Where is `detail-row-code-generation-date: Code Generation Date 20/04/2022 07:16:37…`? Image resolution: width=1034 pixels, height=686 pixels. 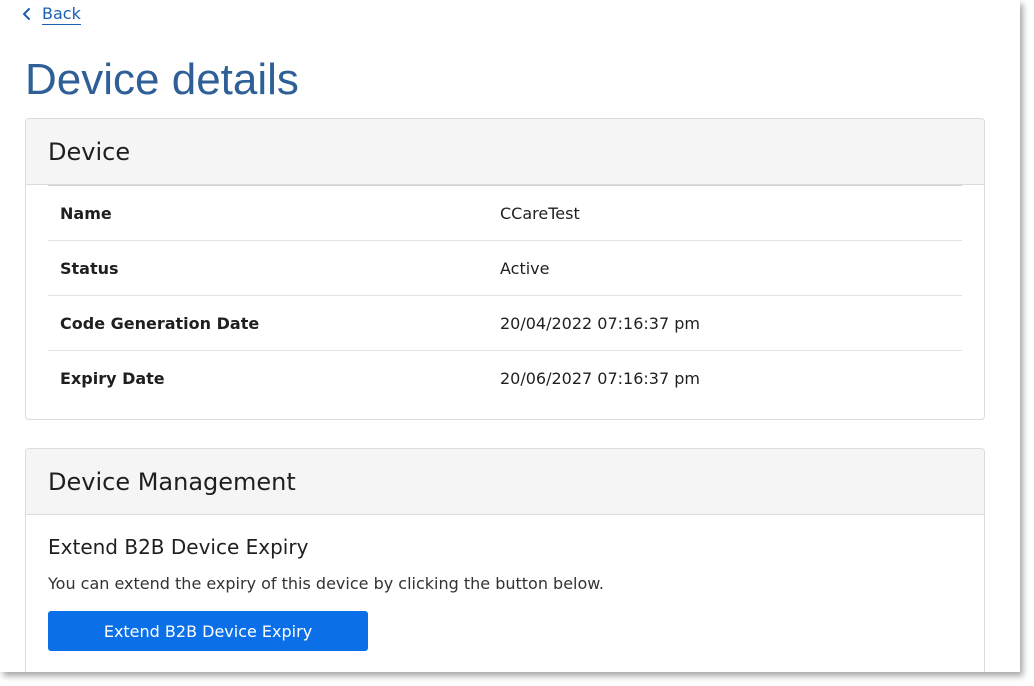 detail-row-code-generation-date: Code Generation Date 20/04/2022 07:16:37… is located at coordinates (505, 323).